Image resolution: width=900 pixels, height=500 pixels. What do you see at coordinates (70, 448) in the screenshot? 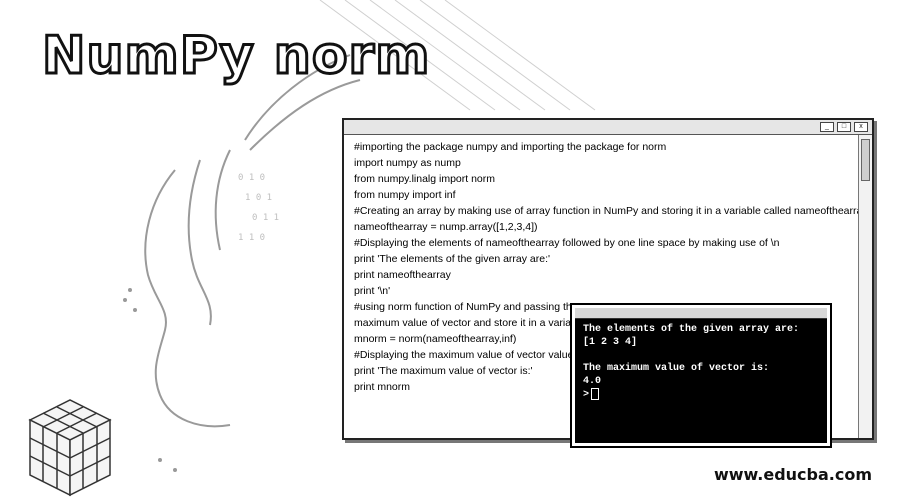
I see `cube-icon` at bounding box center [70, 448].